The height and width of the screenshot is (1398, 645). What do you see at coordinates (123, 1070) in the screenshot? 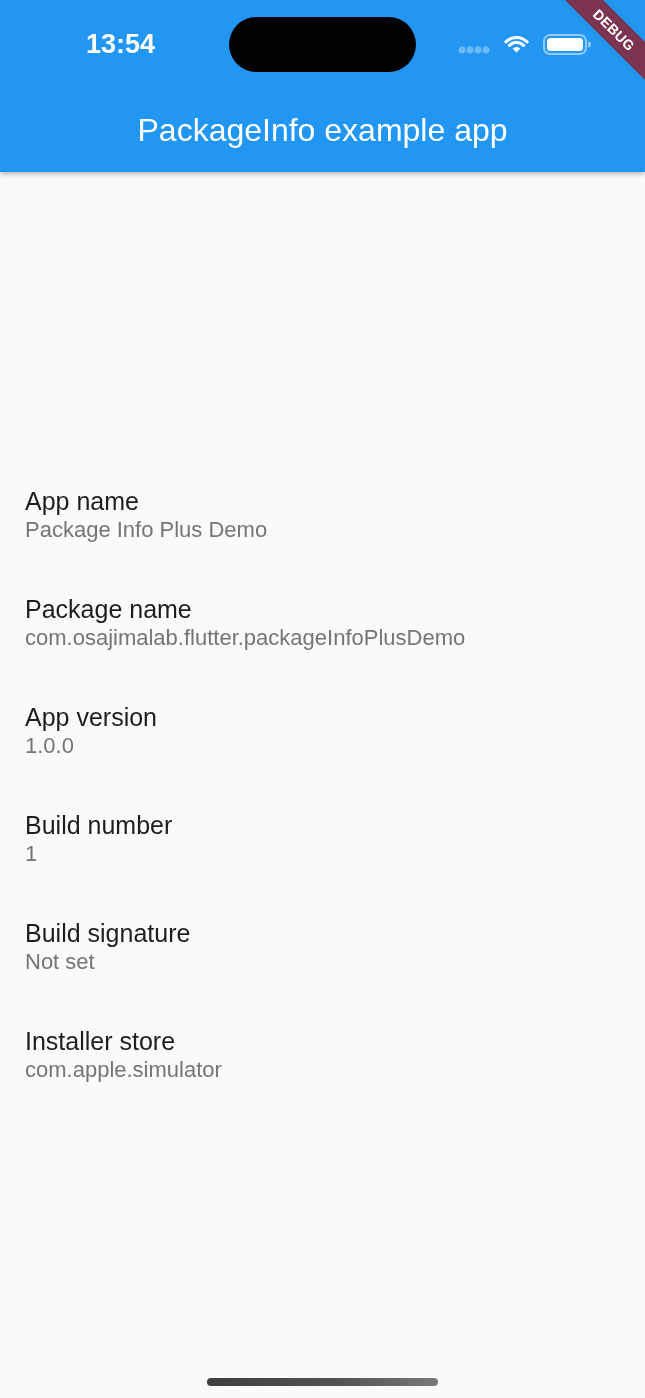
I see `info-value: com.apple.simulator` at bounding box center [123, 1070].